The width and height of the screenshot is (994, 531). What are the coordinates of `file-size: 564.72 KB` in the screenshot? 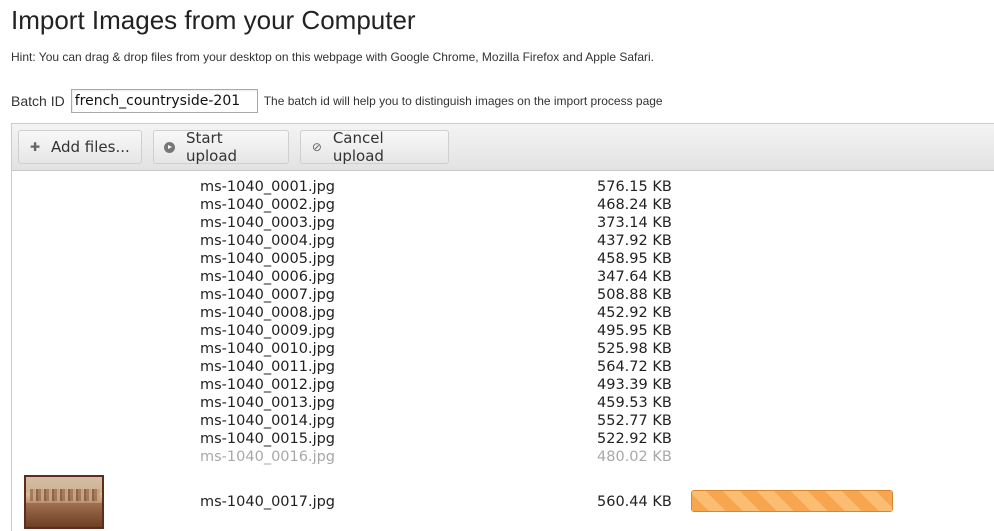 It's located at (634, 367).